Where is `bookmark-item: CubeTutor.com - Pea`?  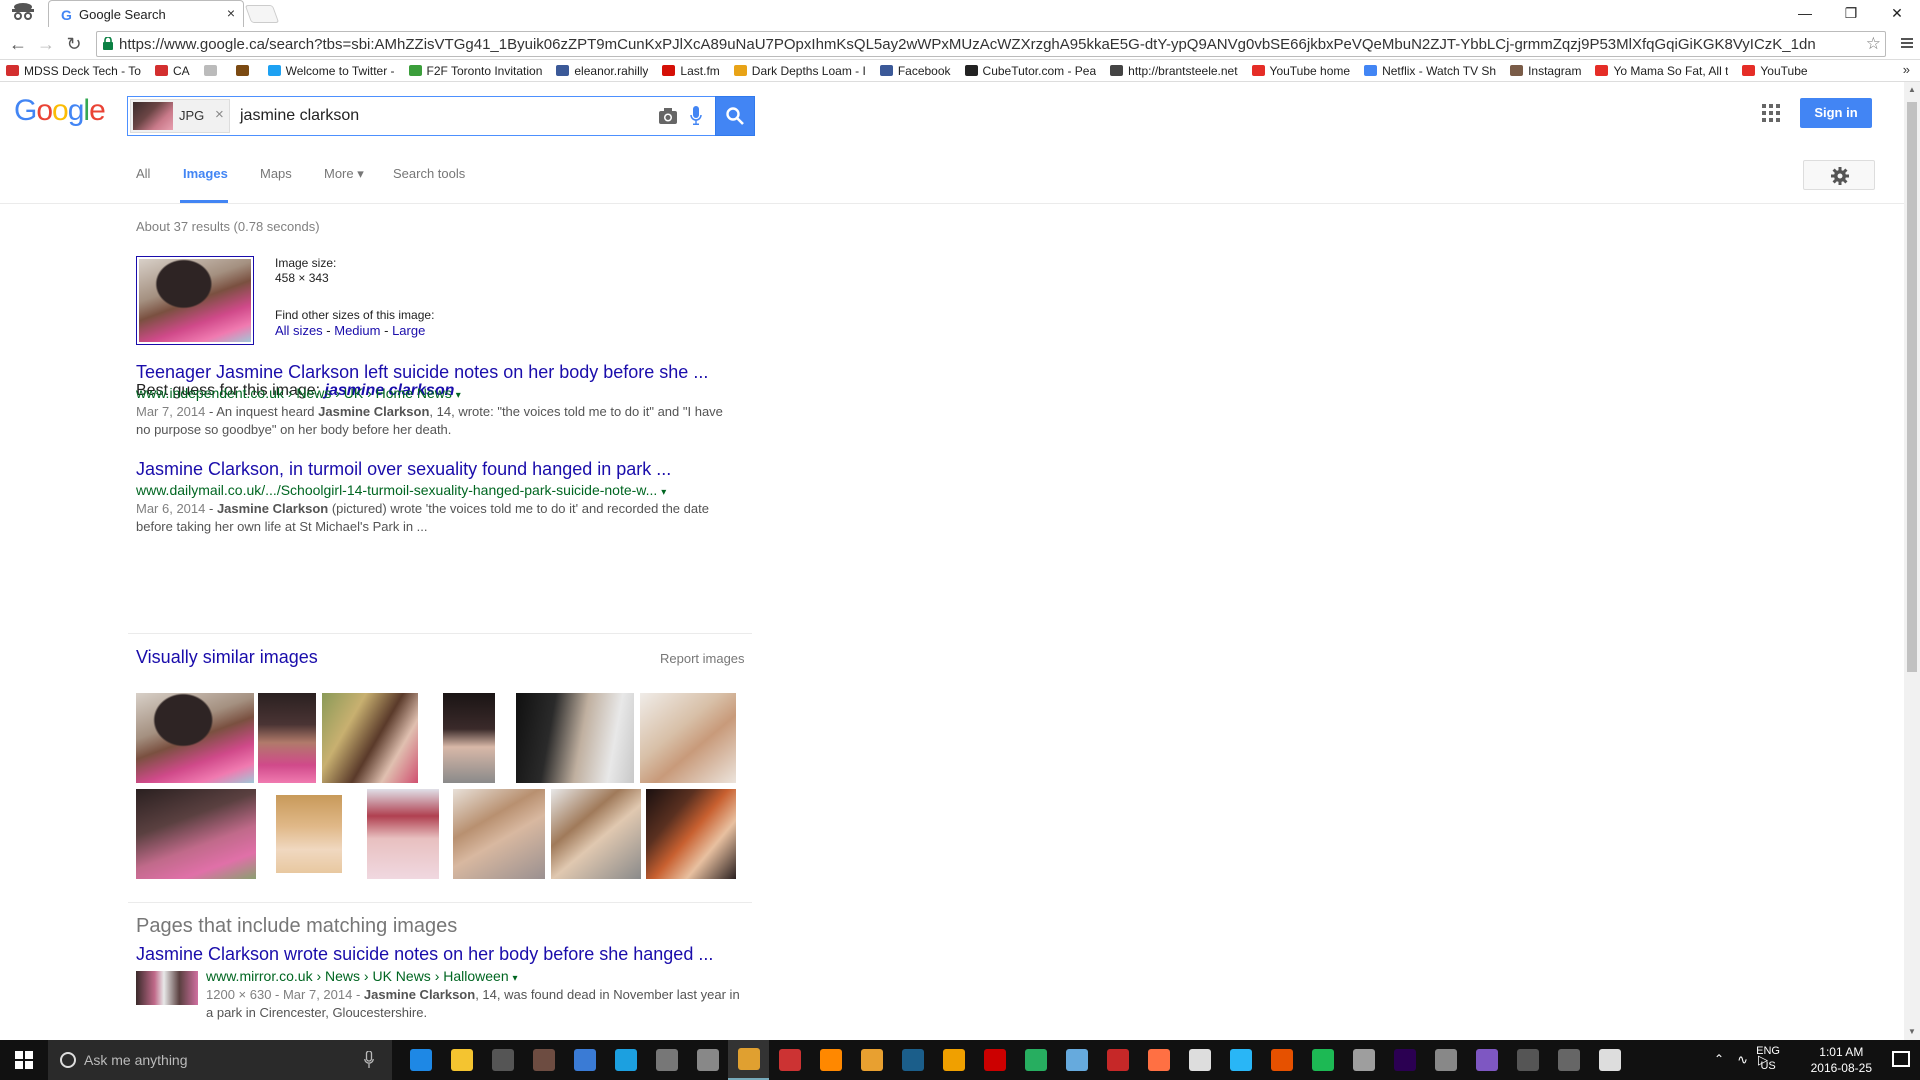
bookmark-item: CubeTutor.com - Pea is located at coordinates (1030, 71).